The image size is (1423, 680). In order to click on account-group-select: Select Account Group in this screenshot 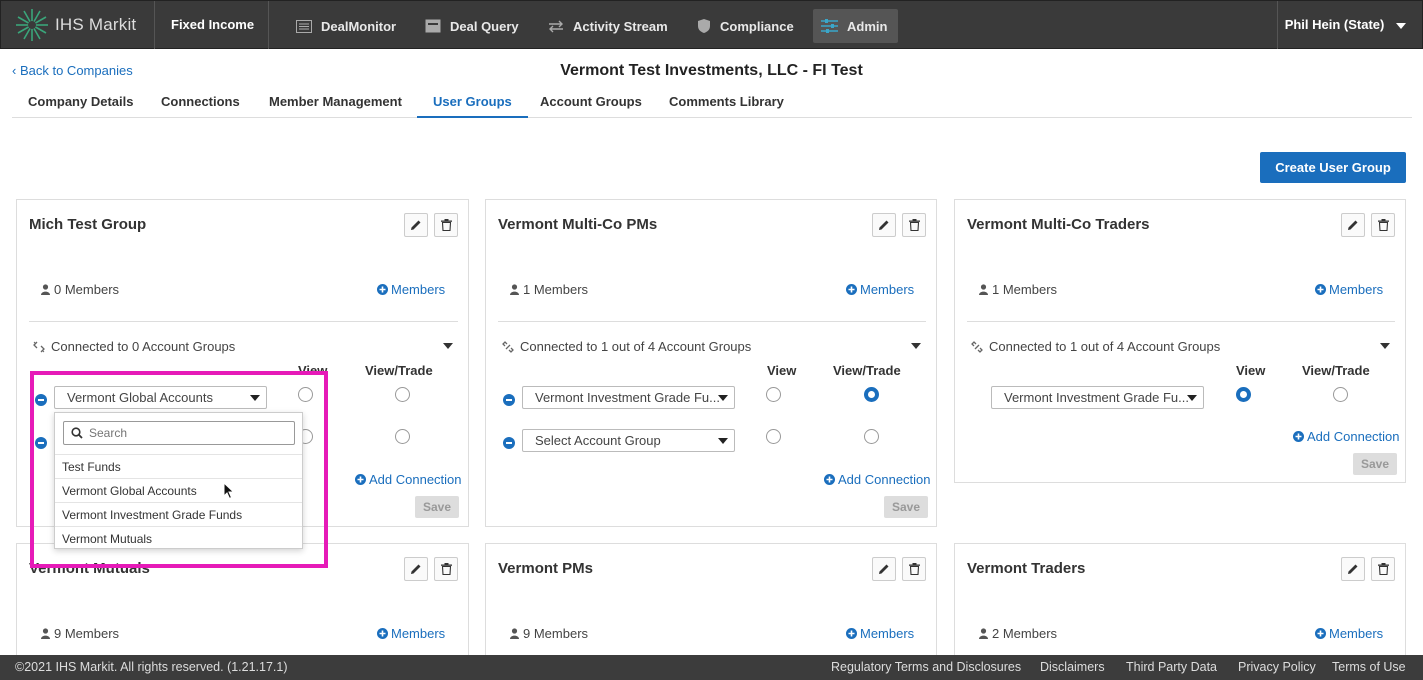, I will do `click(628, 440)`.